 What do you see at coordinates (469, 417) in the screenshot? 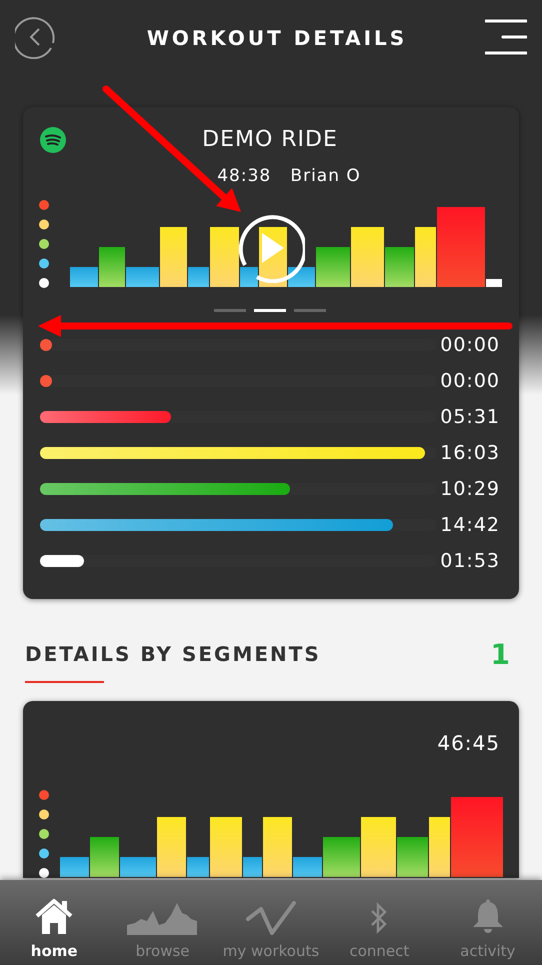
I see `zone-time: 05:31` at bounding box center [469, 417].